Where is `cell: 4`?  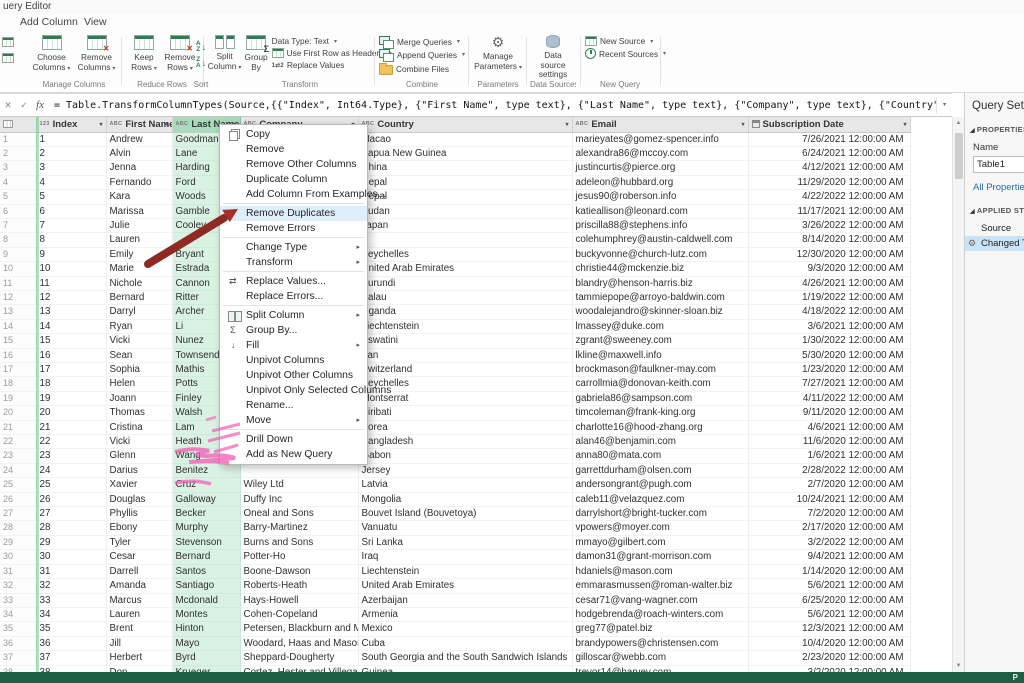 cell: 4 is located at coordinates (71, 183).